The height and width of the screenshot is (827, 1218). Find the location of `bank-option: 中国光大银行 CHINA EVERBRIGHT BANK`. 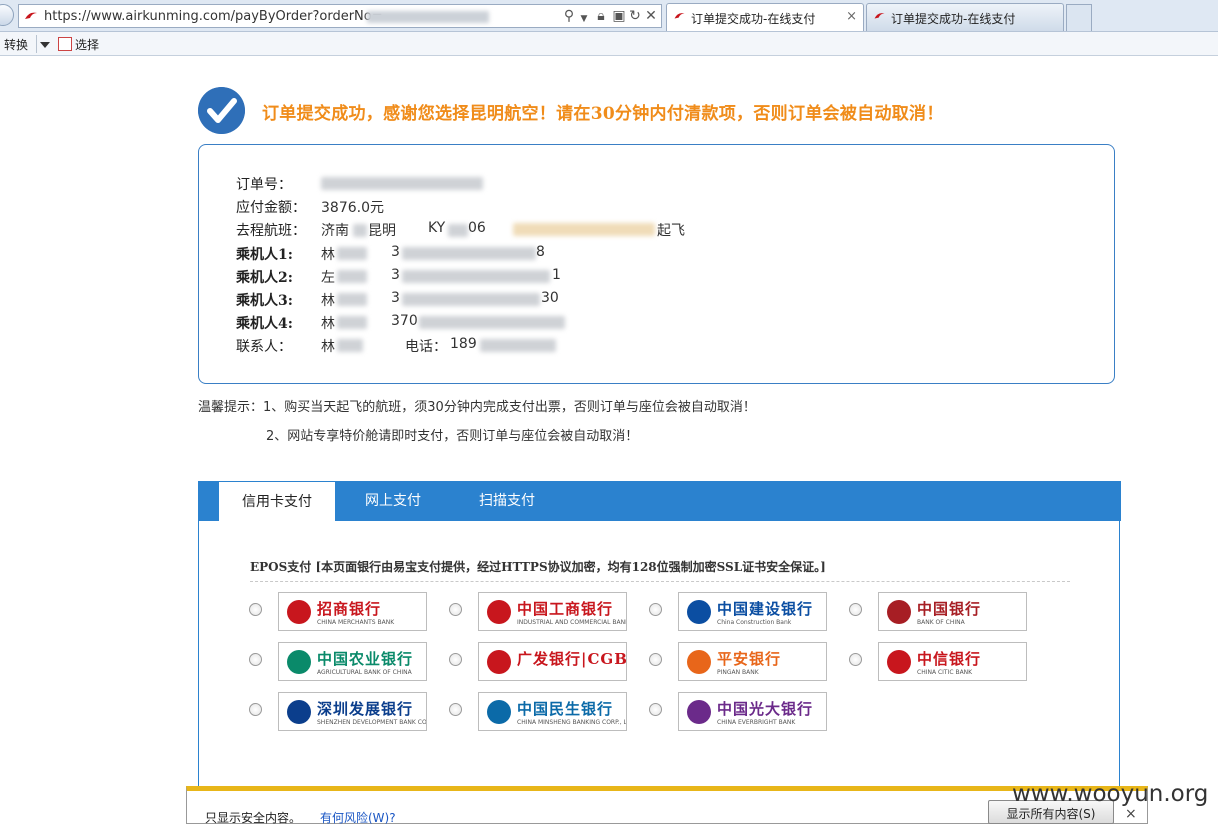

bank-option: 中国光大银行 CHINA EVERBRIGHT BANK is located at coordinates (752, 711).